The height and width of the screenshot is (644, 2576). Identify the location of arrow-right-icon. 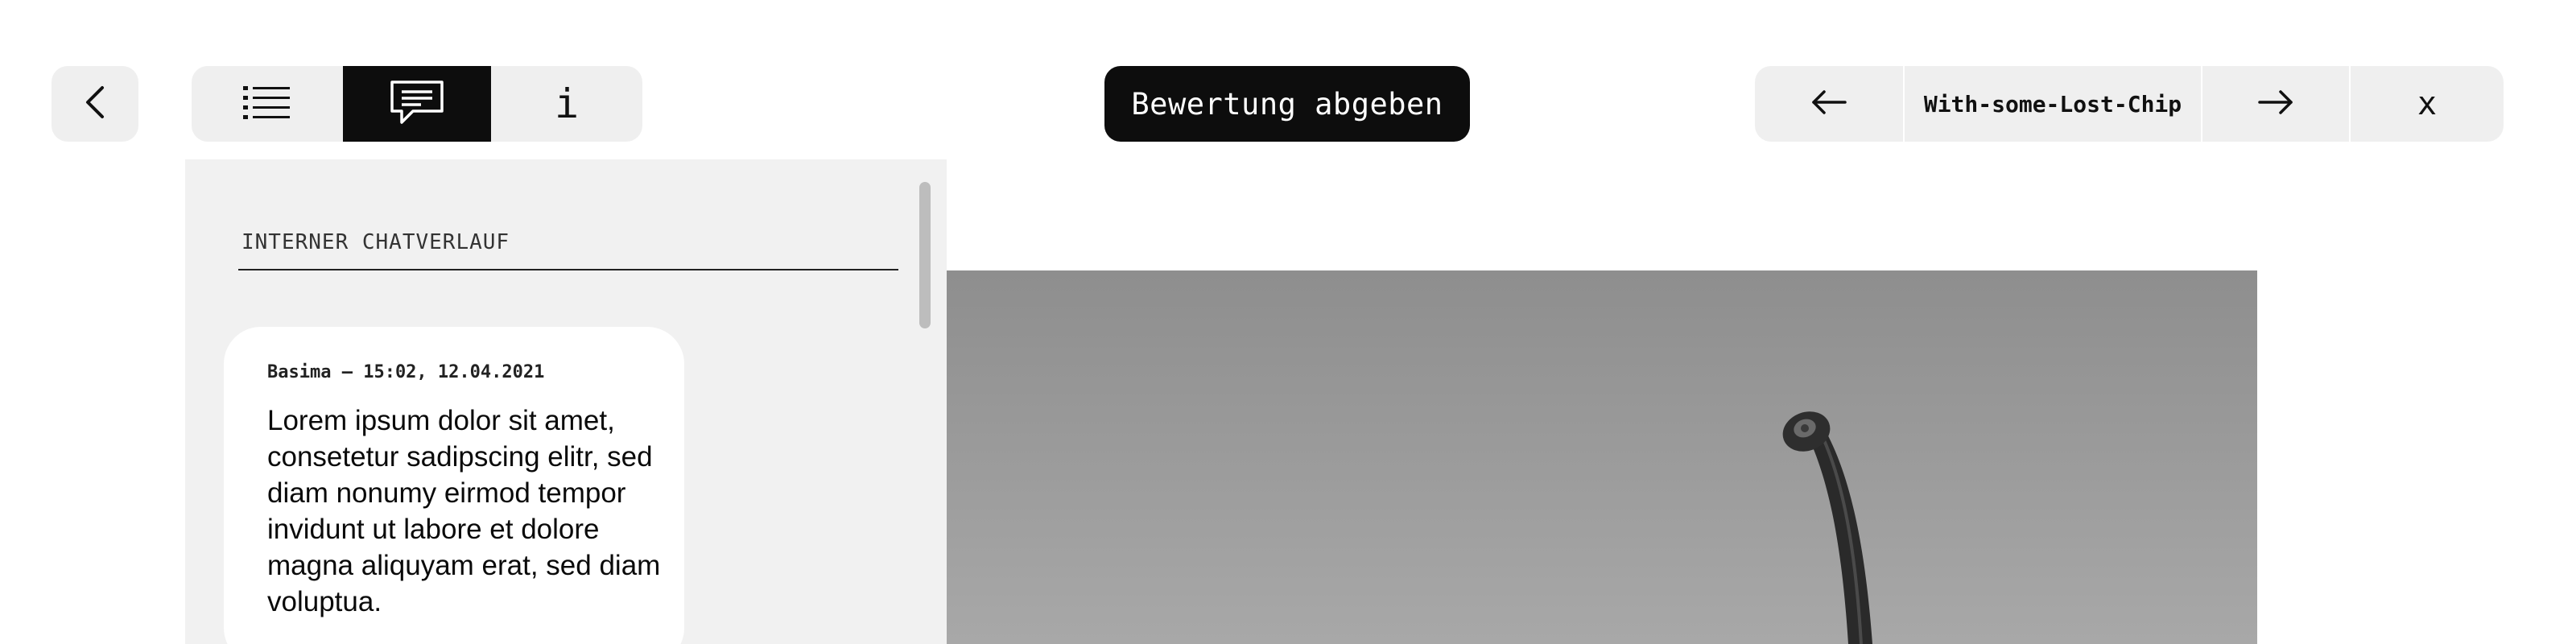
(2275, 103).